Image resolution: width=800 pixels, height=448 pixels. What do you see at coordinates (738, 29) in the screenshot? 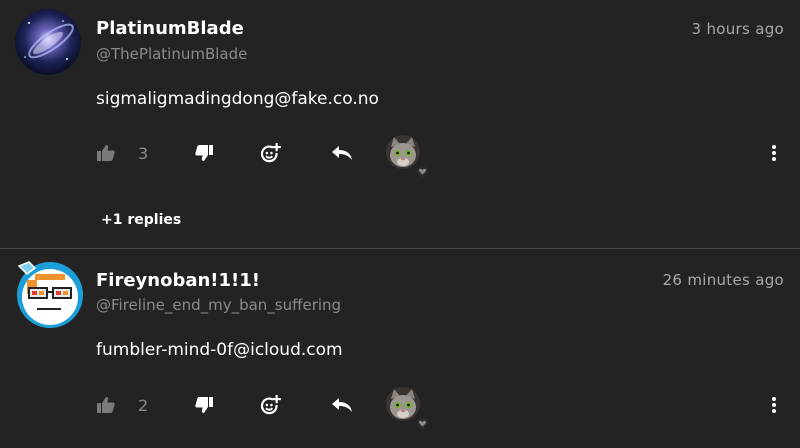
I see `timestamp: 3 hours ago` at bounding box center [738, 29].